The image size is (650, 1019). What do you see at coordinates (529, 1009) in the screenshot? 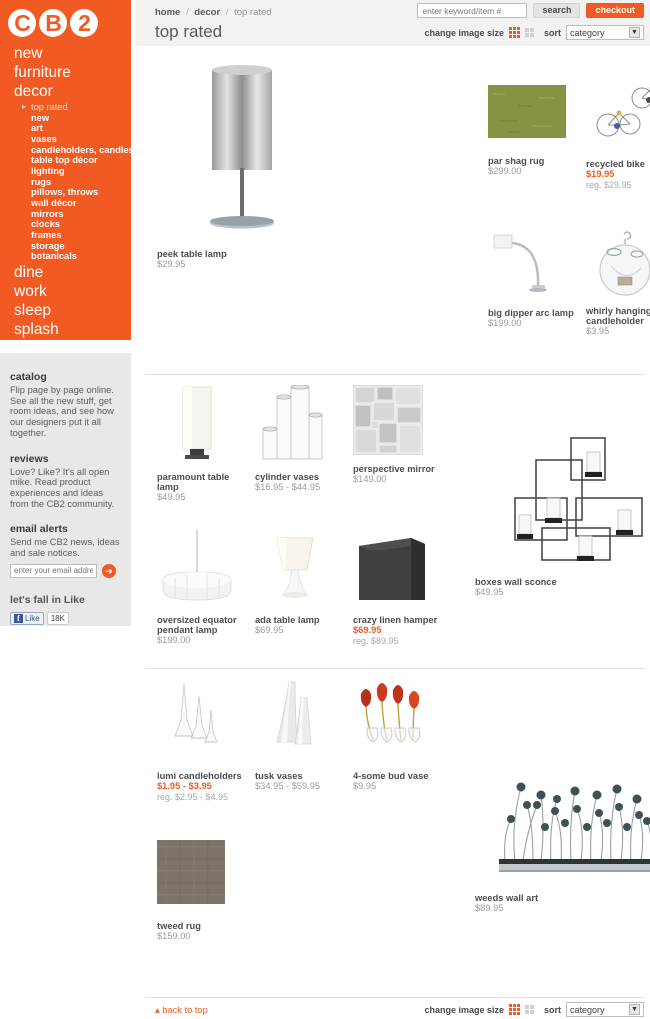
I see `footer-grid-large-icon` at bounding box center [529, 1009].